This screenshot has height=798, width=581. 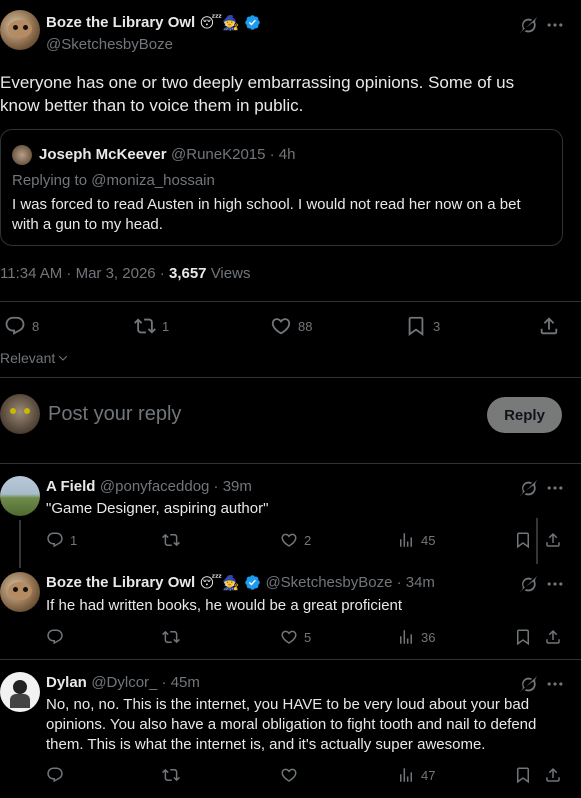 I want to click on like-button: 88, so click(x=291, y=326).